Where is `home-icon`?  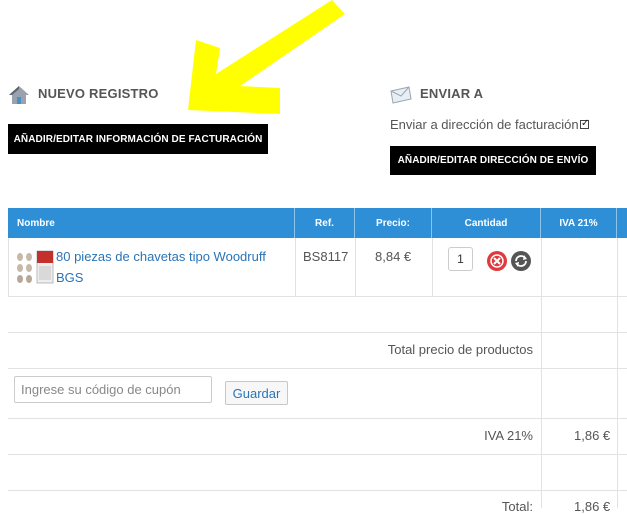 home-icon is located at coordinates (19, 95).